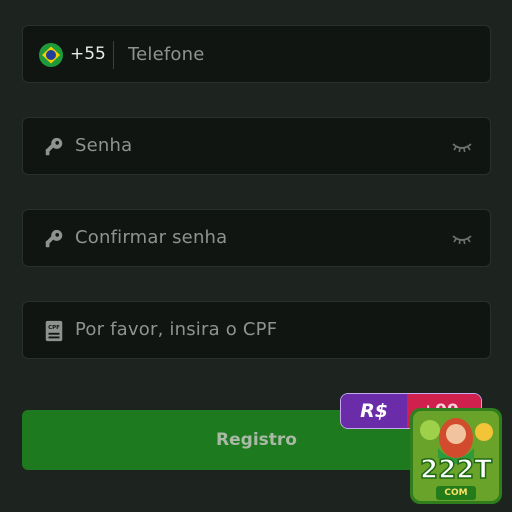 This screenshot has width=512, height=512. I want to click on cpf-card-icon: CPF, so click(54, 331).